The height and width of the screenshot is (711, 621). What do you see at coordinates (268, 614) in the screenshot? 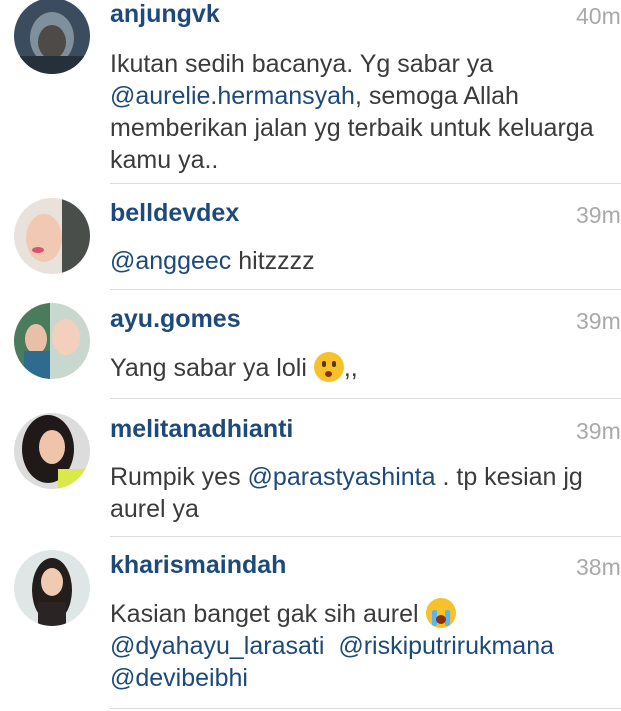
I see `comment-text-segment: Kasian banget gak sih aurel` at bounding box center [268, 614].